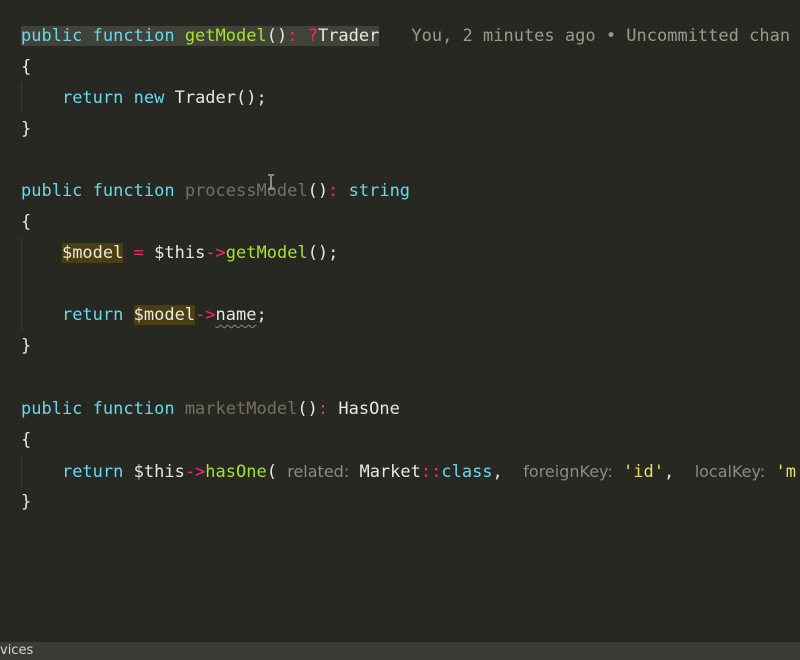  What do you see at coordinates (400, 98) in the screenshot?
I see `code-line-3: return new Trader();` at bounding box center [400, 98].